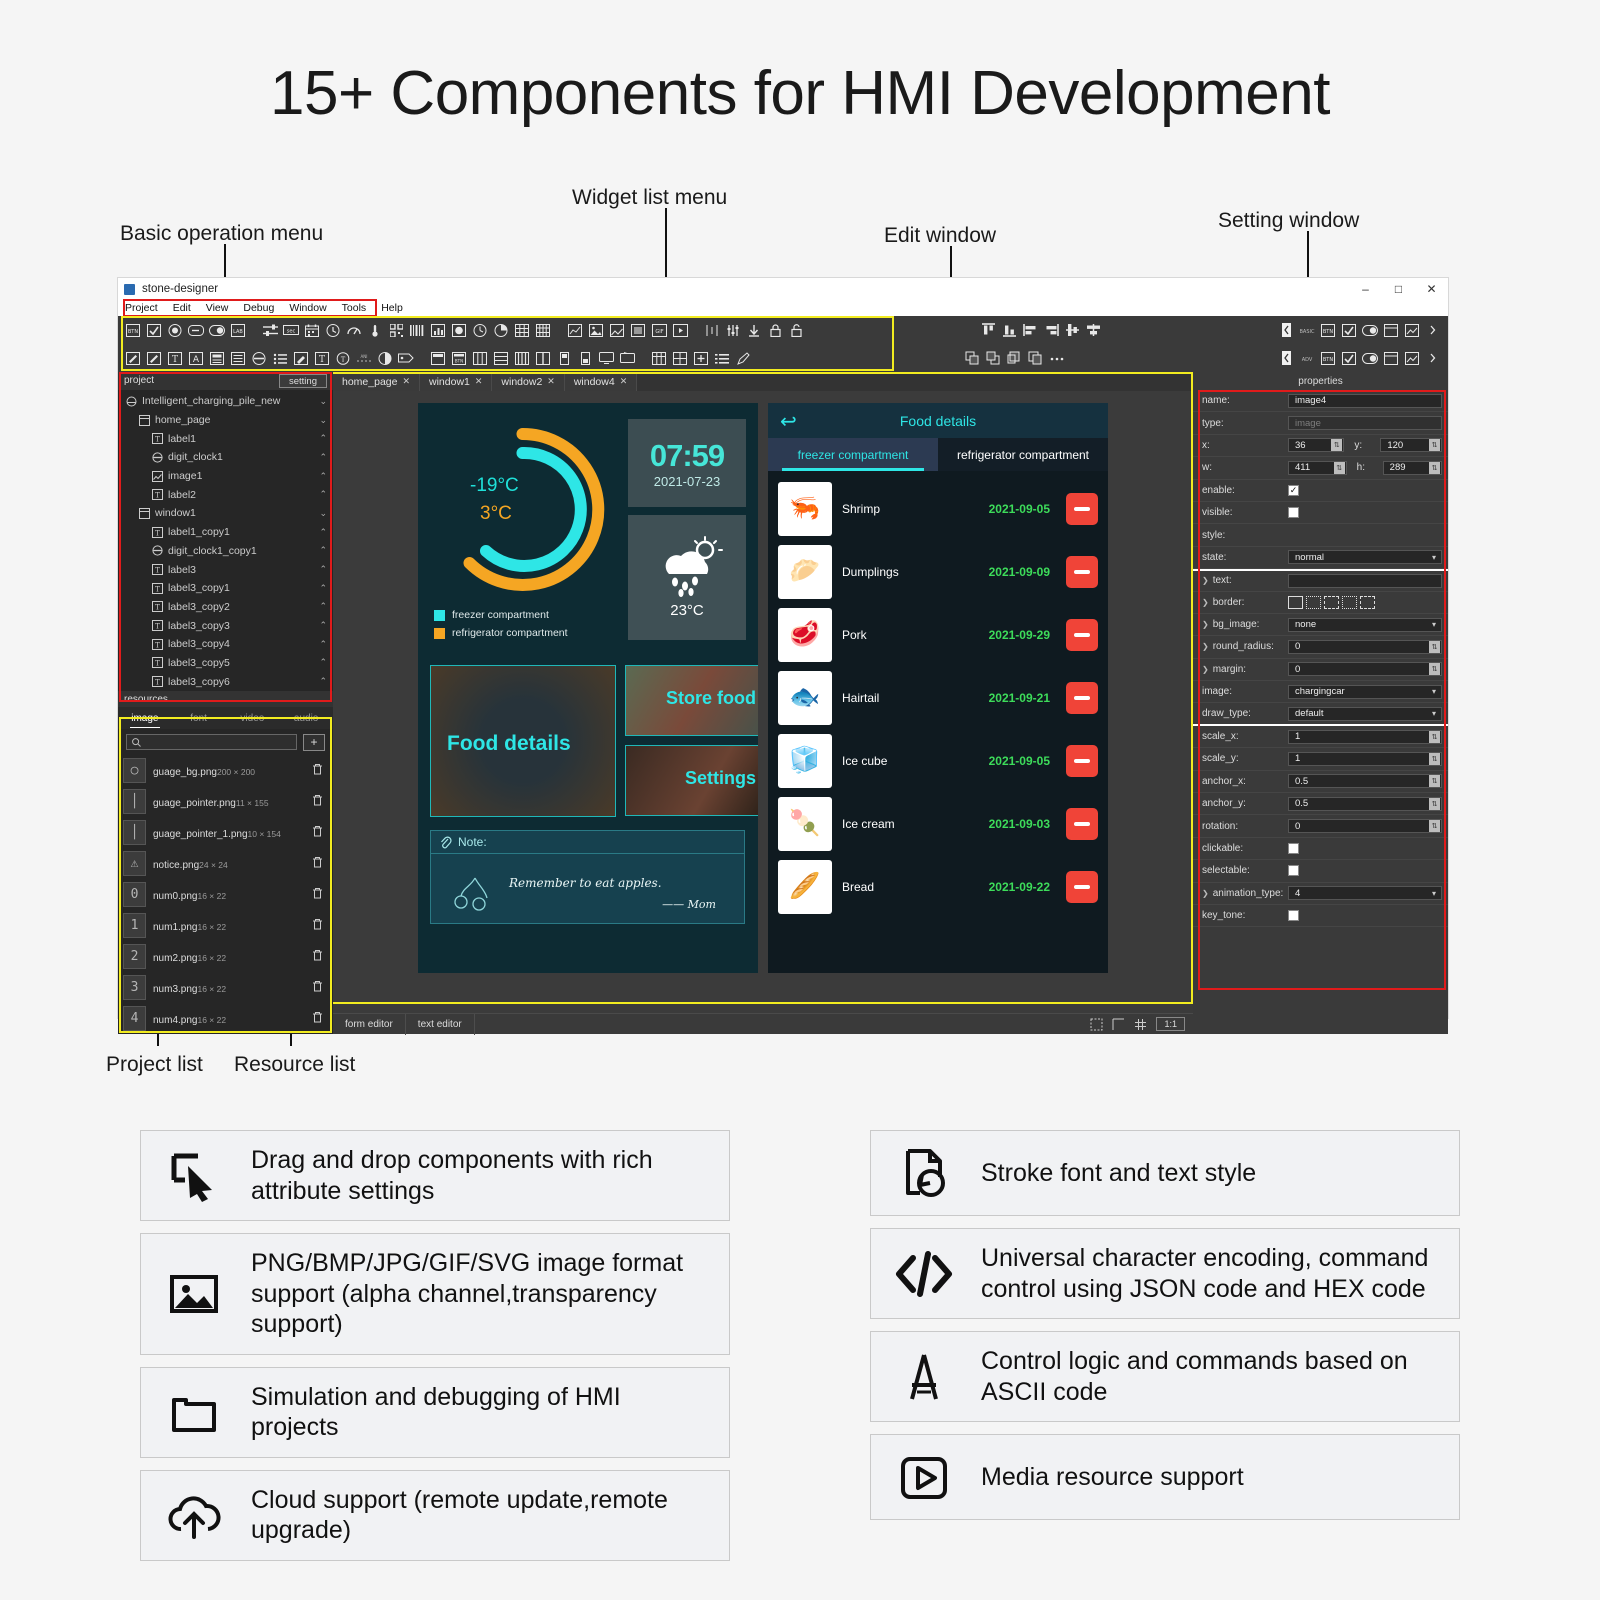 The width and height of the screenshot is (1600, 1600). Describe the element at coordinates (994, 358) in the screenshot. I see `send-back-icon` at that location.